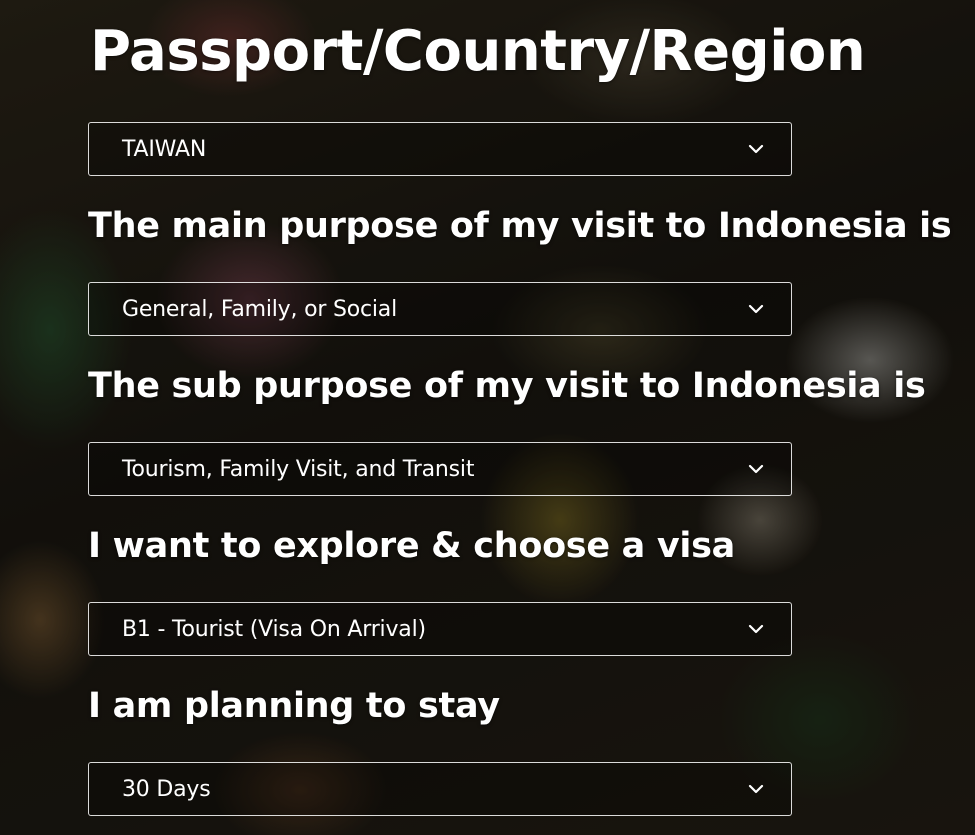 This screenshot has width=975, height=835. What do you see at coordinates (440, 149) in the screenshot?
I see `passport-country-select: TAIWAN` at bounding box center [440, 149].